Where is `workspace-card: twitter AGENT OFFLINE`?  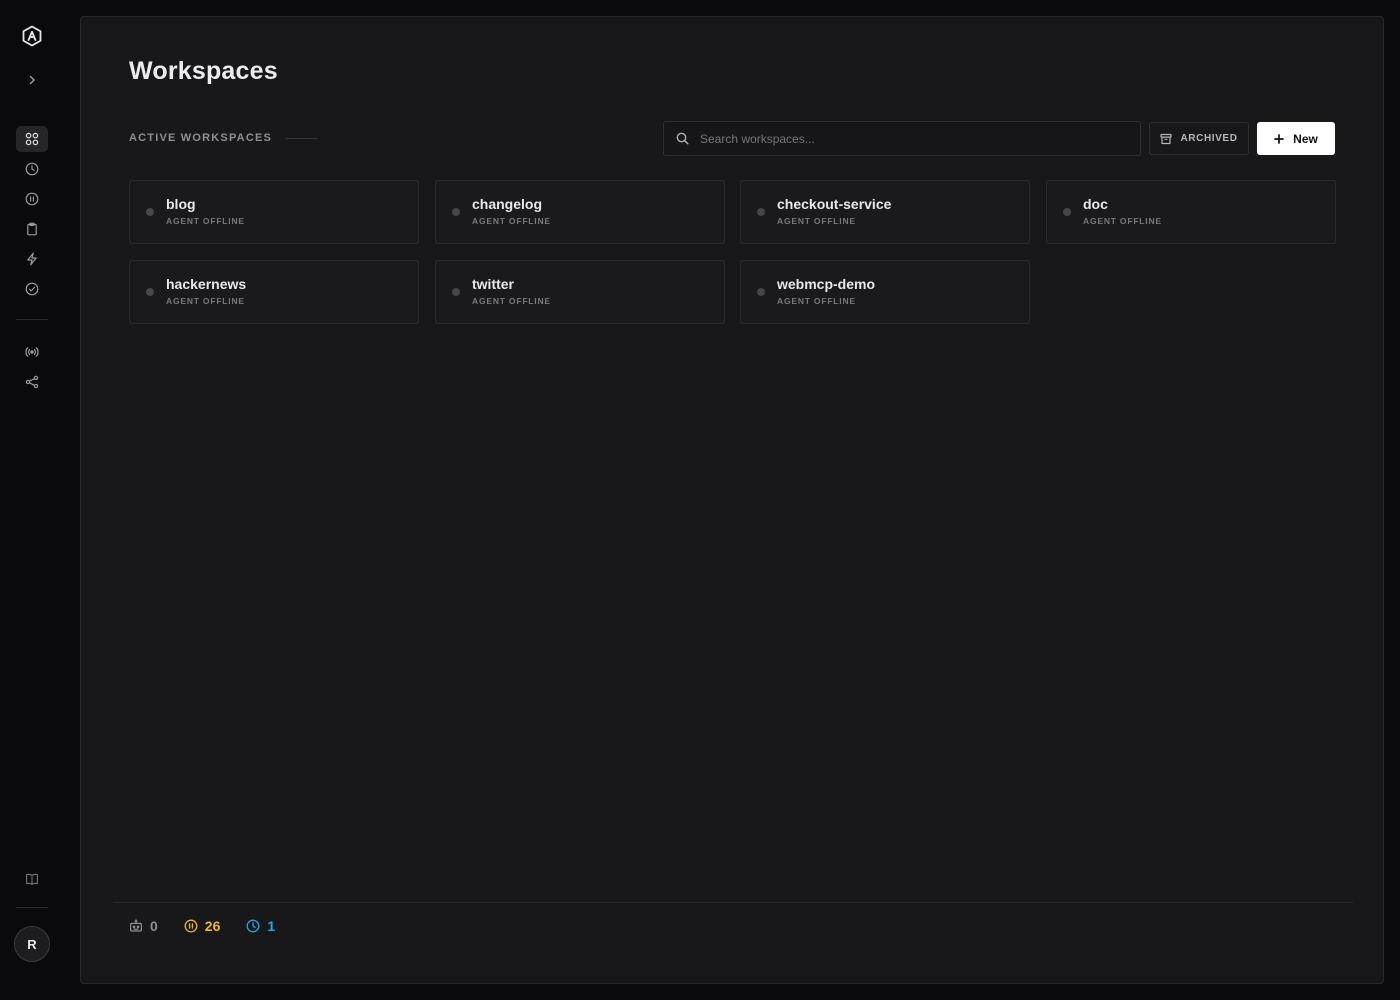
workspace-card: twitter AGENT OFFLINE is located at coordinates (580, 292).